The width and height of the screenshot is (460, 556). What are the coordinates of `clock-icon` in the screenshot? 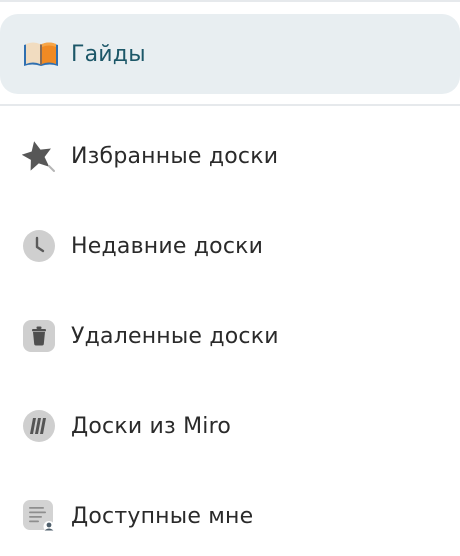 It's located at (39, 246).